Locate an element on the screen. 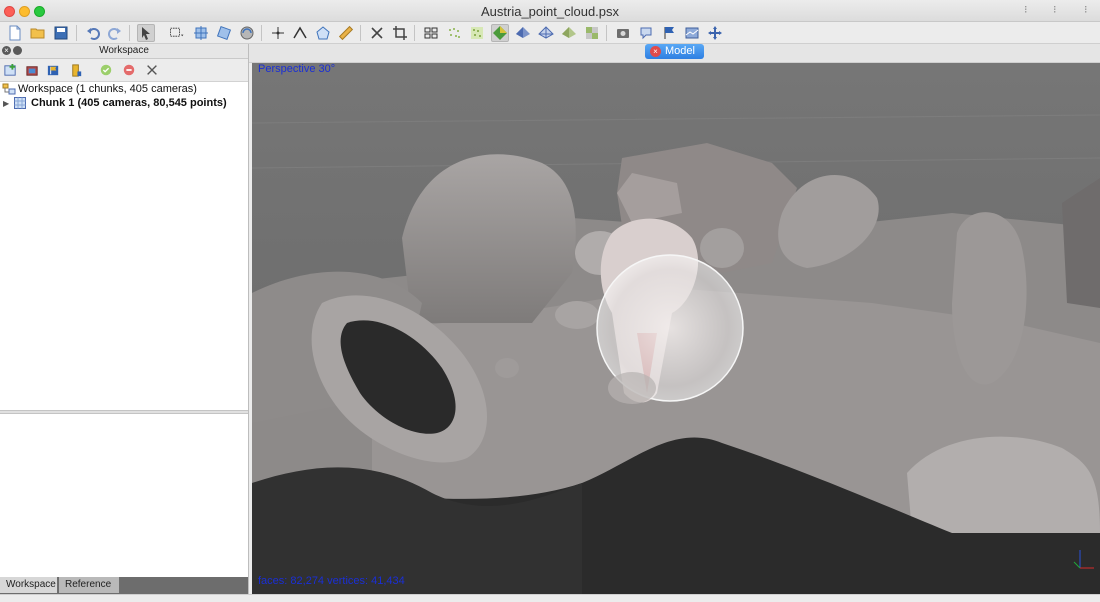 Image resolution: width=1100 pixels, height=602 pixels. shapes-icon is located at coordinates (646, 33).